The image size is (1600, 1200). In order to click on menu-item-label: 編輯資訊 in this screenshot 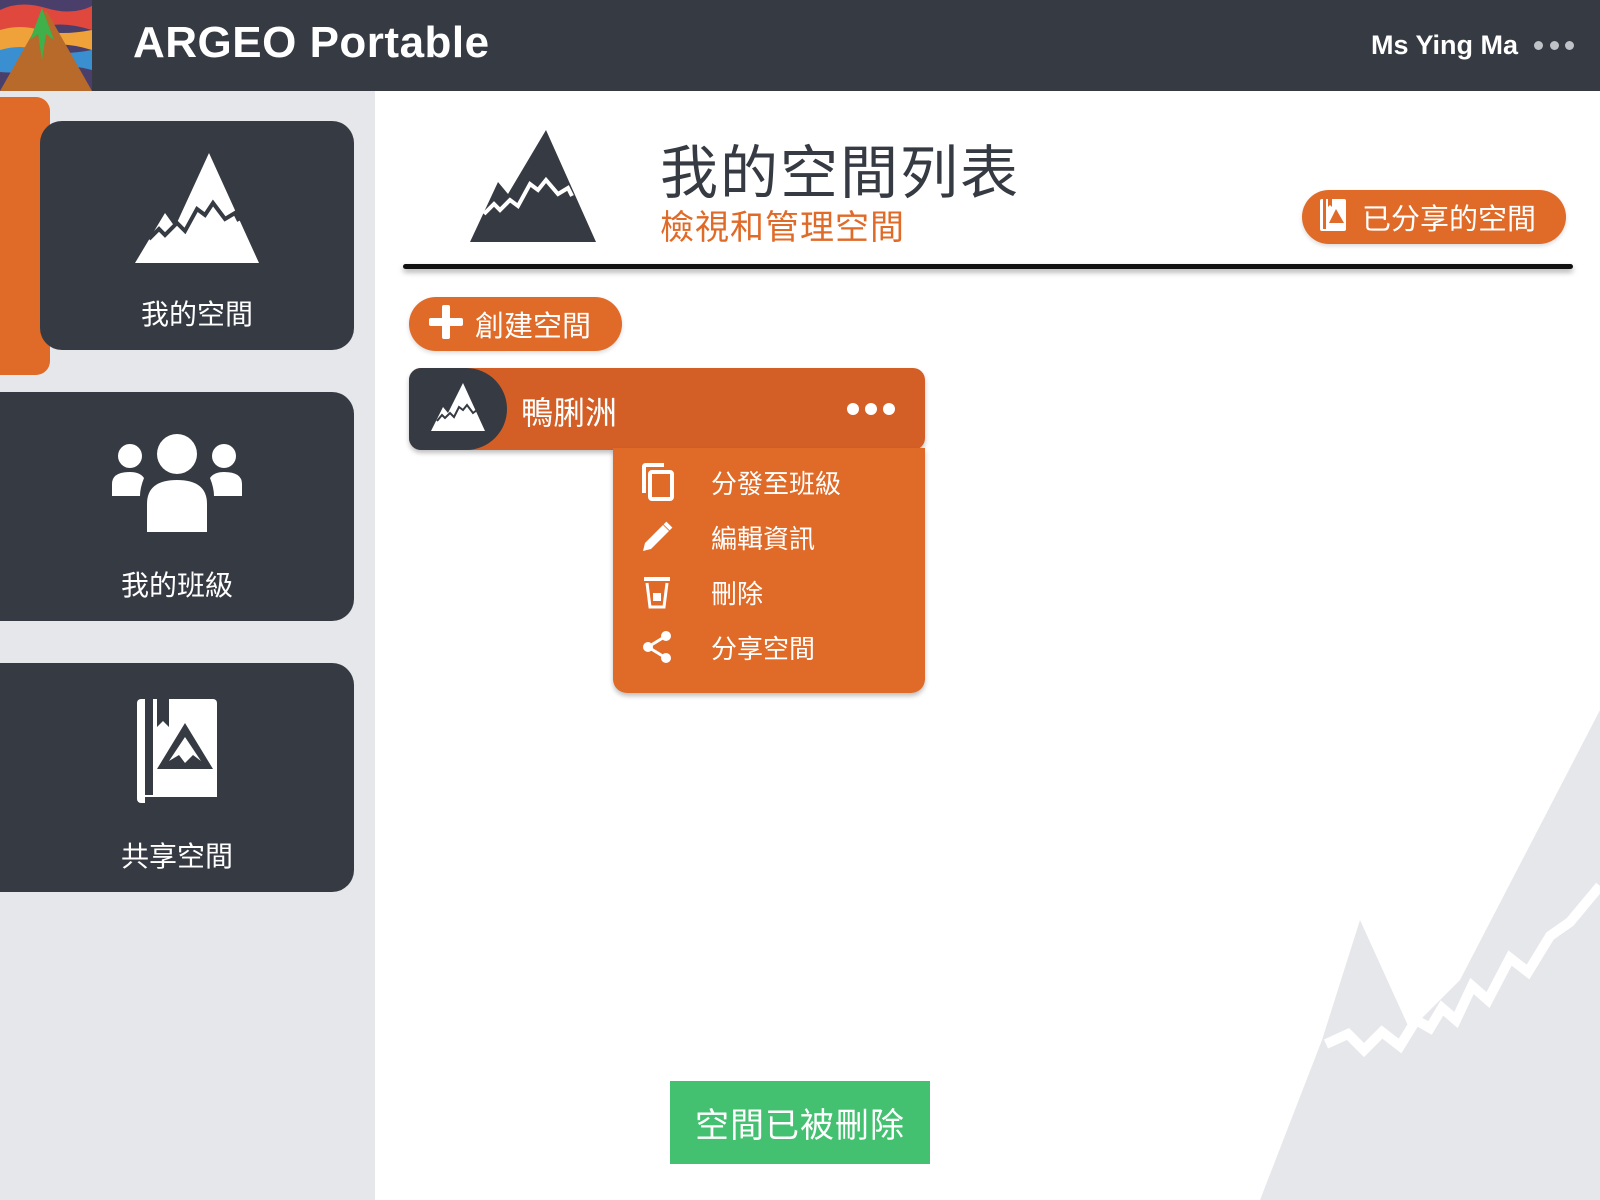, I will do `click(763, 539)`.